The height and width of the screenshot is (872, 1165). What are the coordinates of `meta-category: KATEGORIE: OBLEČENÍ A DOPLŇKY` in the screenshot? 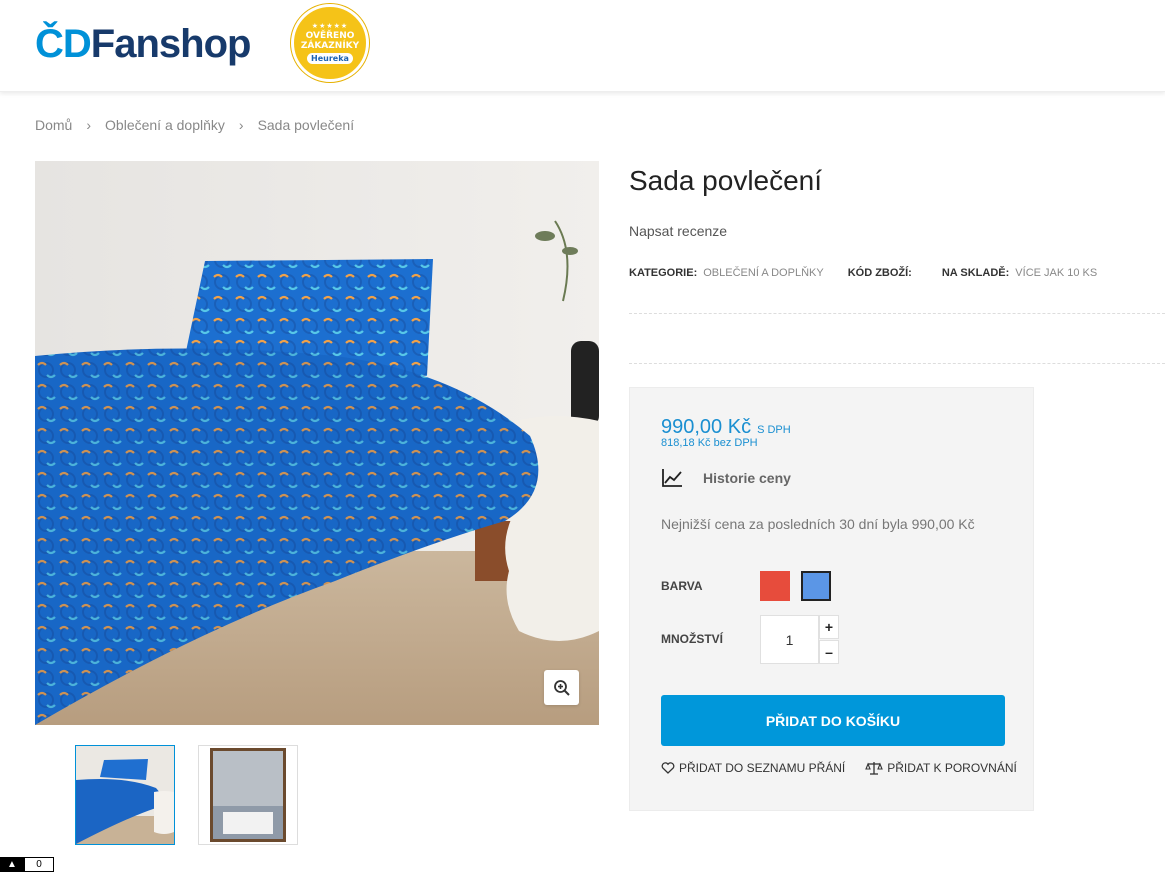 It's located at (726, 273).